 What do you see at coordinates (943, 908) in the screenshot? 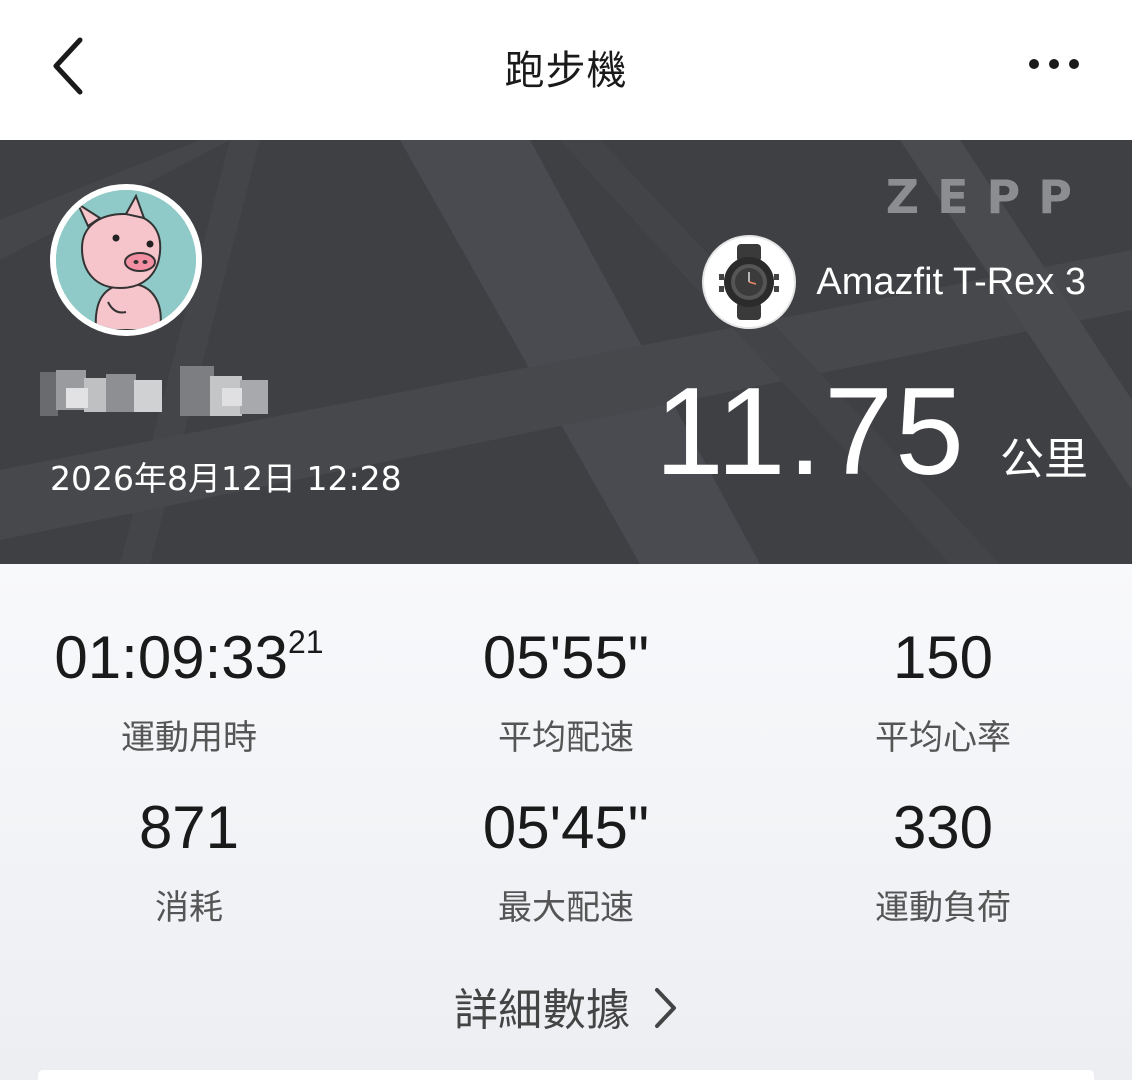
I see `stat-label: 運動負荷` at bounding box center [943, 908].